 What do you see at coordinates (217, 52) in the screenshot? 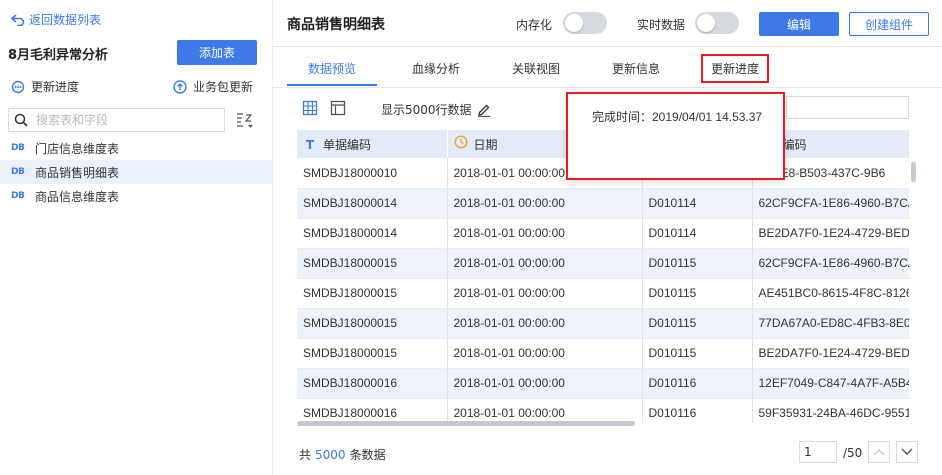
I see `add-table-button: 添加表` at bounding box center [217, 52].